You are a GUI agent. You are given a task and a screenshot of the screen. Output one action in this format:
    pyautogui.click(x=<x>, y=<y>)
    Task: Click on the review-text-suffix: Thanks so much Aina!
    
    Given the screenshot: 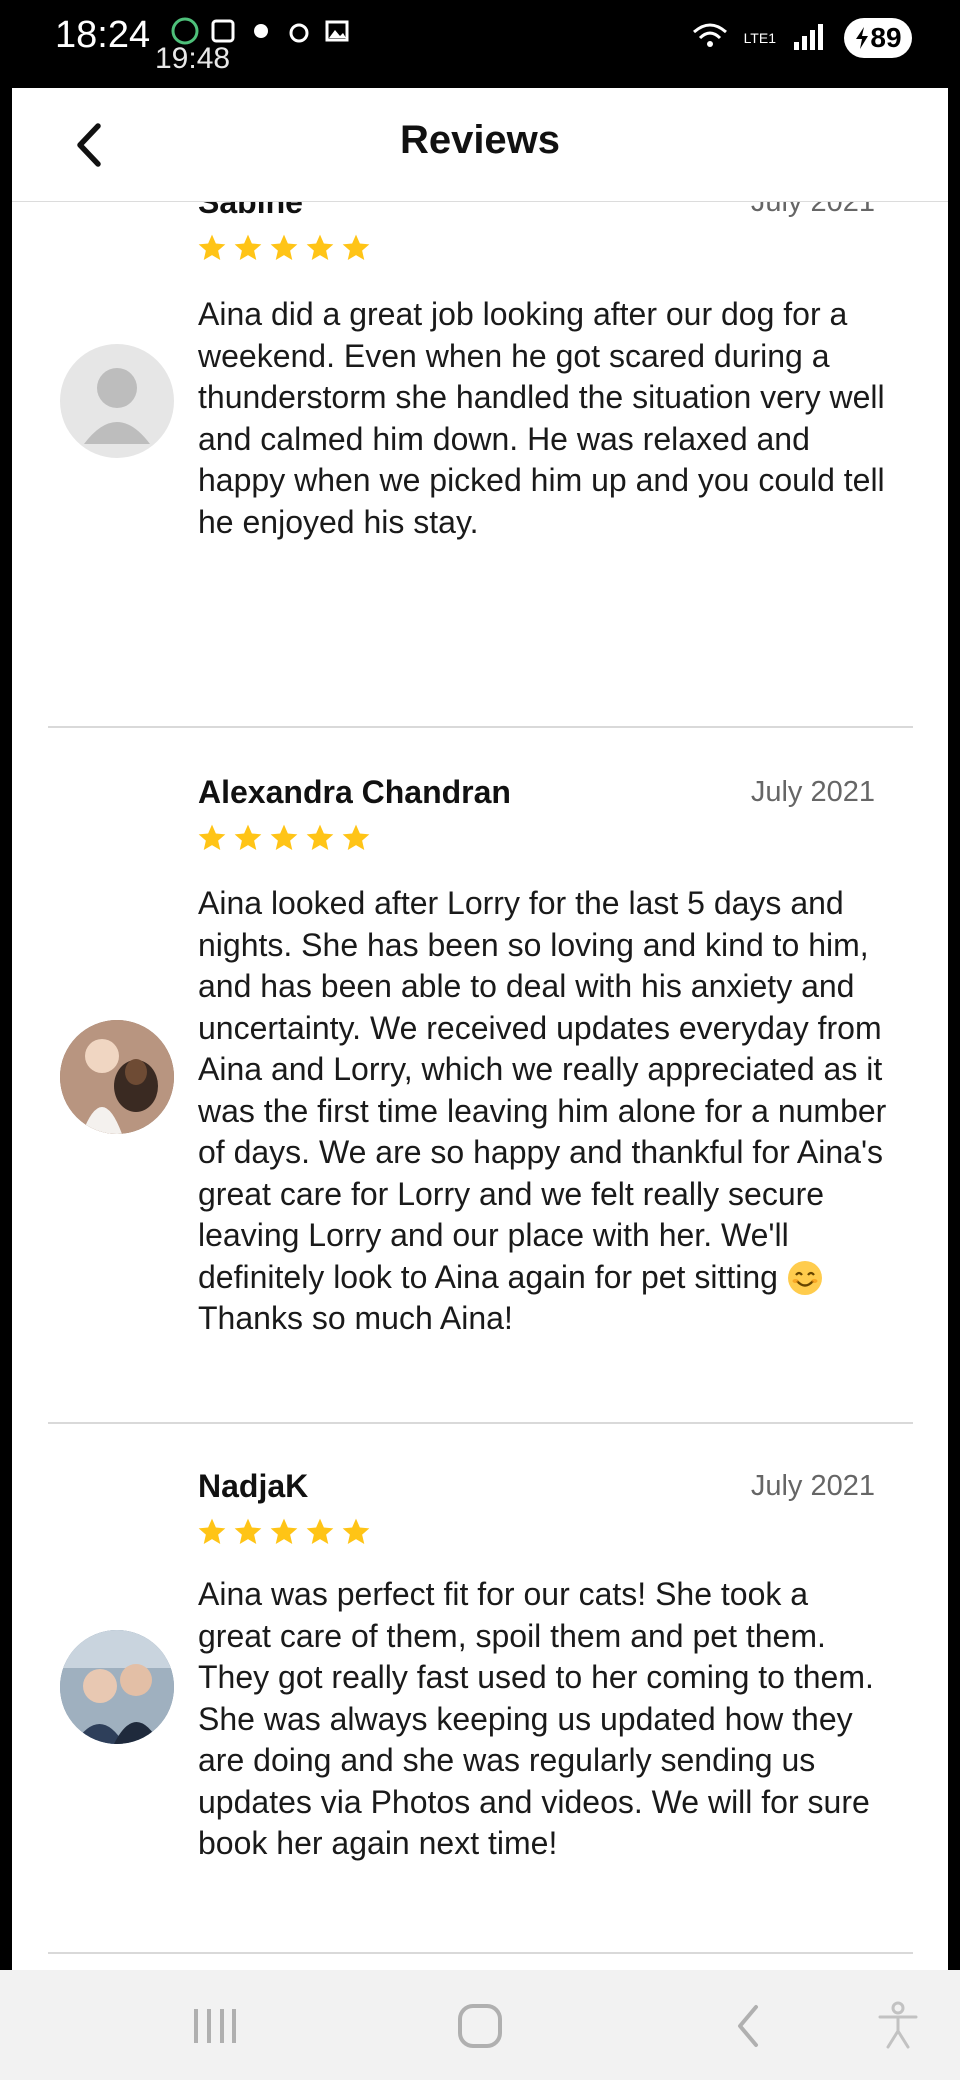 What is the action you would take?
    pyautogui.click(x=355, y=1318)
    